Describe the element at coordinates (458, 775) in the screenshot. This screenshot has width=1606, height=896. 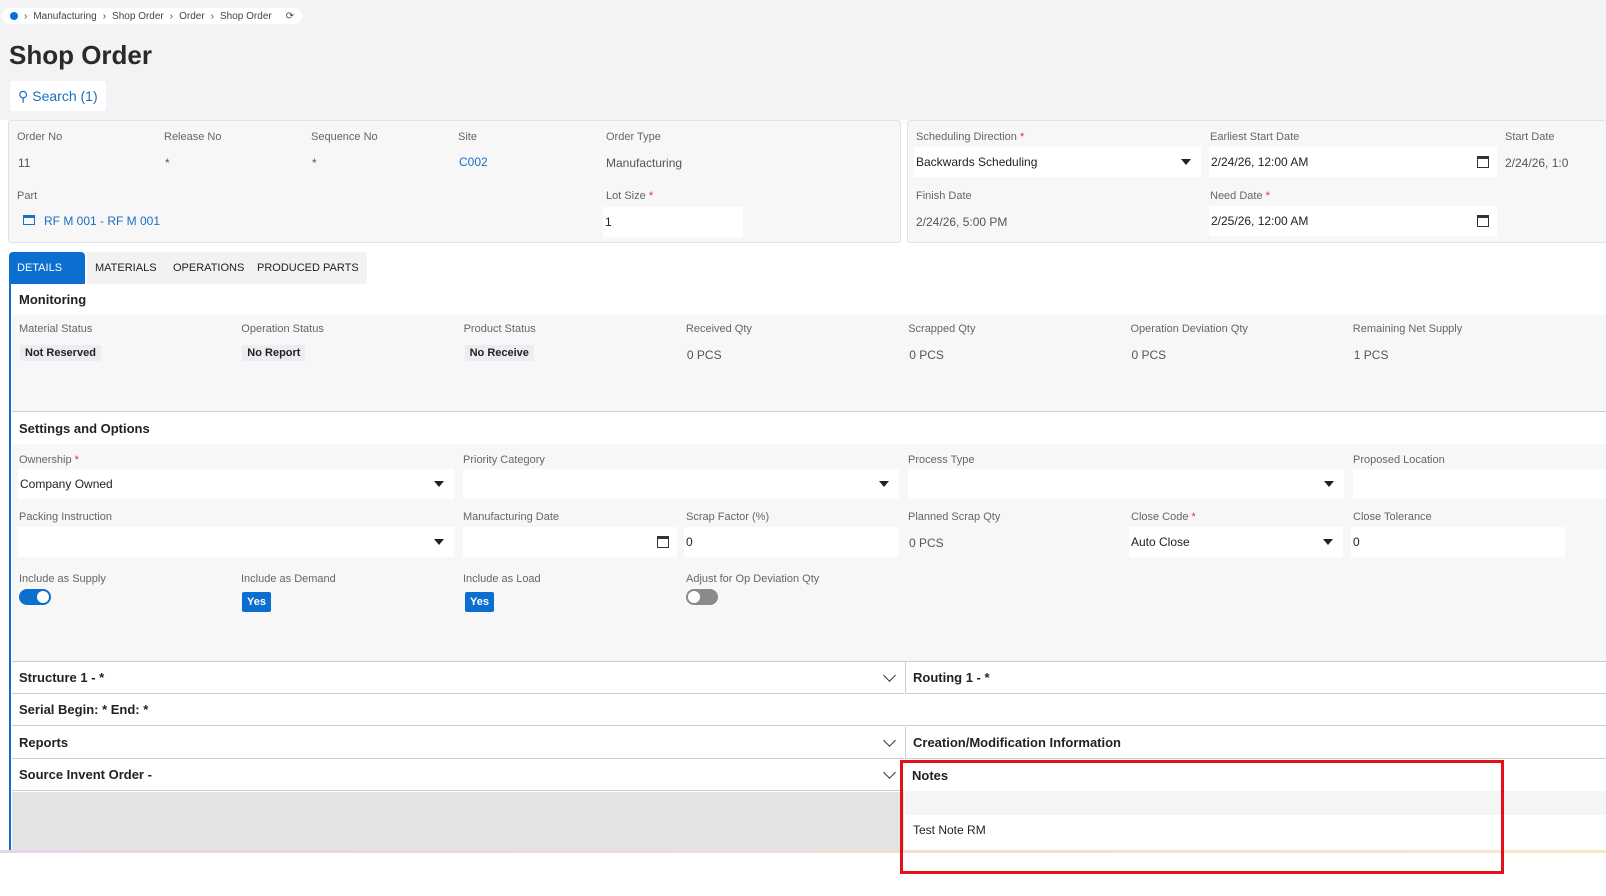
I see `source-invent-order-section: Source Invent Order -` at that location.